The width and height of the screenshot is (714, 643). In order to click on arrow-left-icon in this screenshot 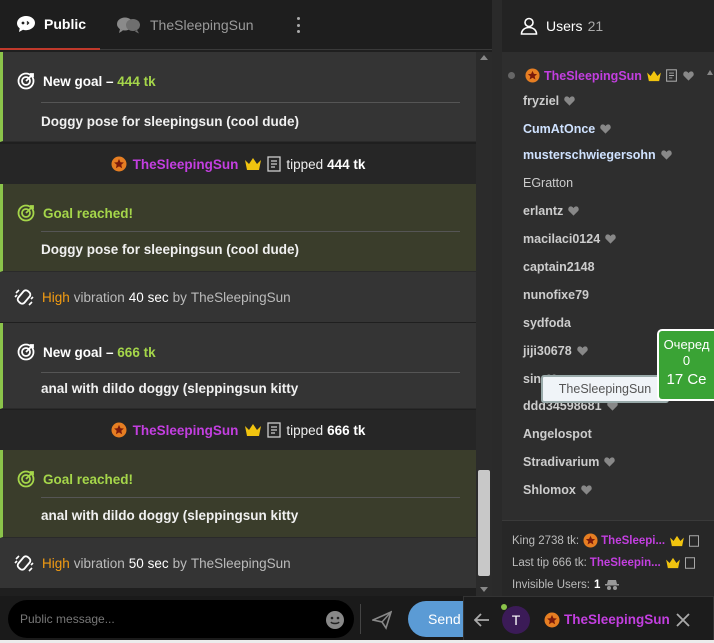, I will do `click(482, 619)`.